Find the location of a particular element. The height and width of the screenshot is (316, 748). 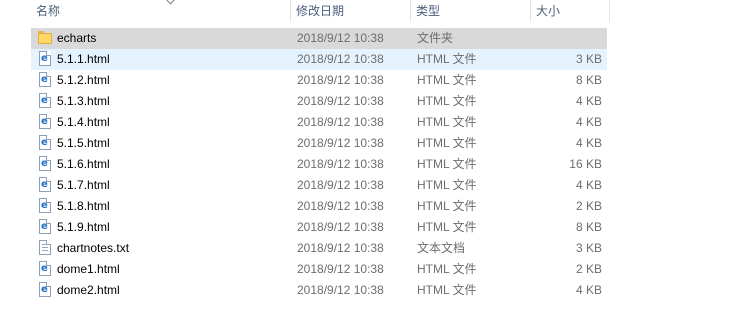

file-row: e 5.1.5.html 2018/9/12 10:38 HTML 文件 4 KB is located at coordinates (319, 143).